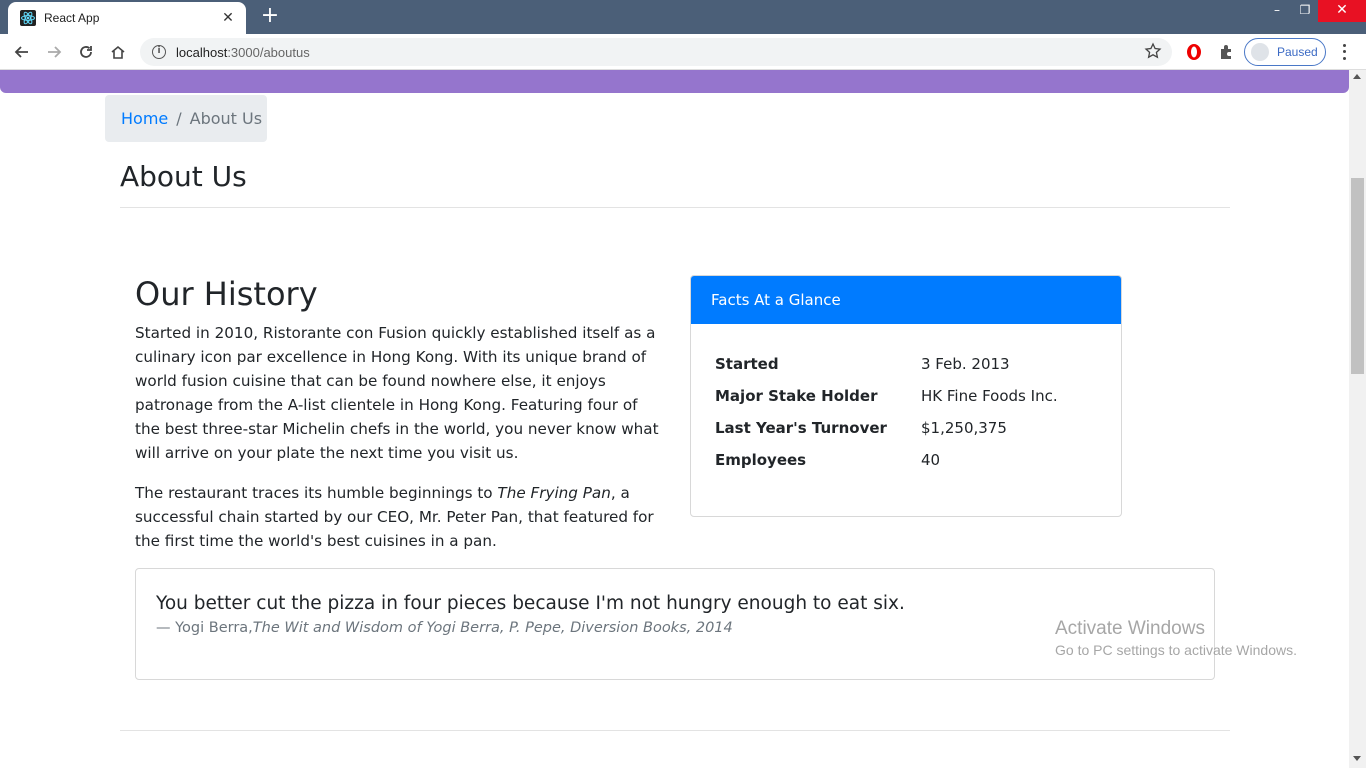  Describe the element at coordinates (906, 428) in the screenshot. I see `fact-row: Last Year's Turnover $1,250,375` at that location.